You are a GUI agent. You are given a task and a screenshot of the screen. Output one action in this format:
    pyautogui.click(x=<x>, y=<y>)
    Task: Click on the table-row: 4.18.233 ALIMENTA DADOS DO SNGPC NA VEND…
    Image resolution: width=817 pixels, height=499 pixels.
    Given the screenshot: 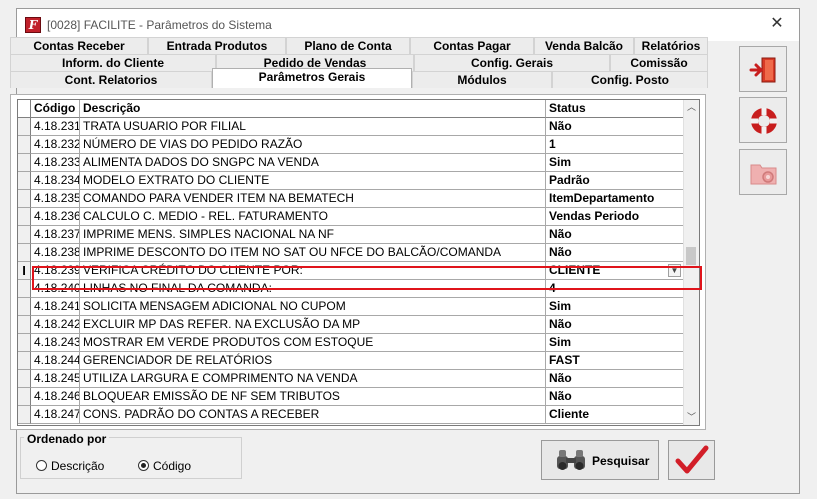 What is the action you would take?
    pyautogui.click(x=351, y=163)
    